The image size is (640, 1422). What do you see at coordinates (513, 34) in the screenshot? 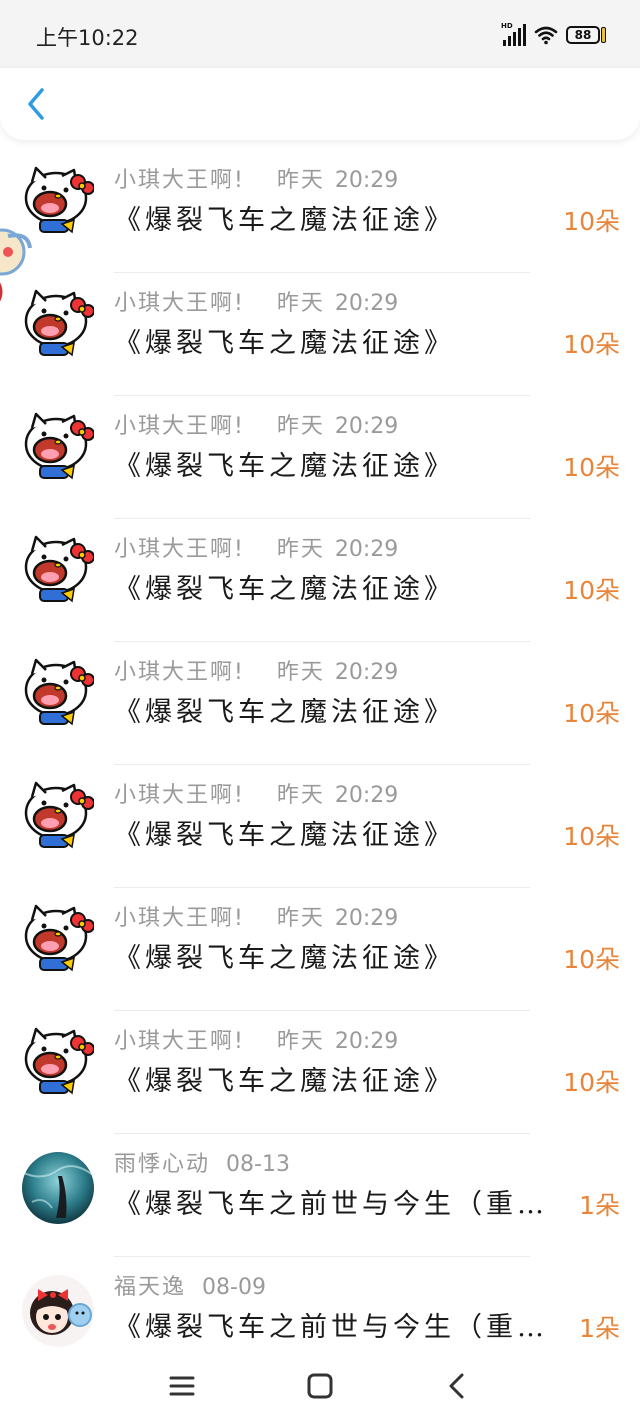
I see `signal-icon: HD` at bounding box center [513, 34].